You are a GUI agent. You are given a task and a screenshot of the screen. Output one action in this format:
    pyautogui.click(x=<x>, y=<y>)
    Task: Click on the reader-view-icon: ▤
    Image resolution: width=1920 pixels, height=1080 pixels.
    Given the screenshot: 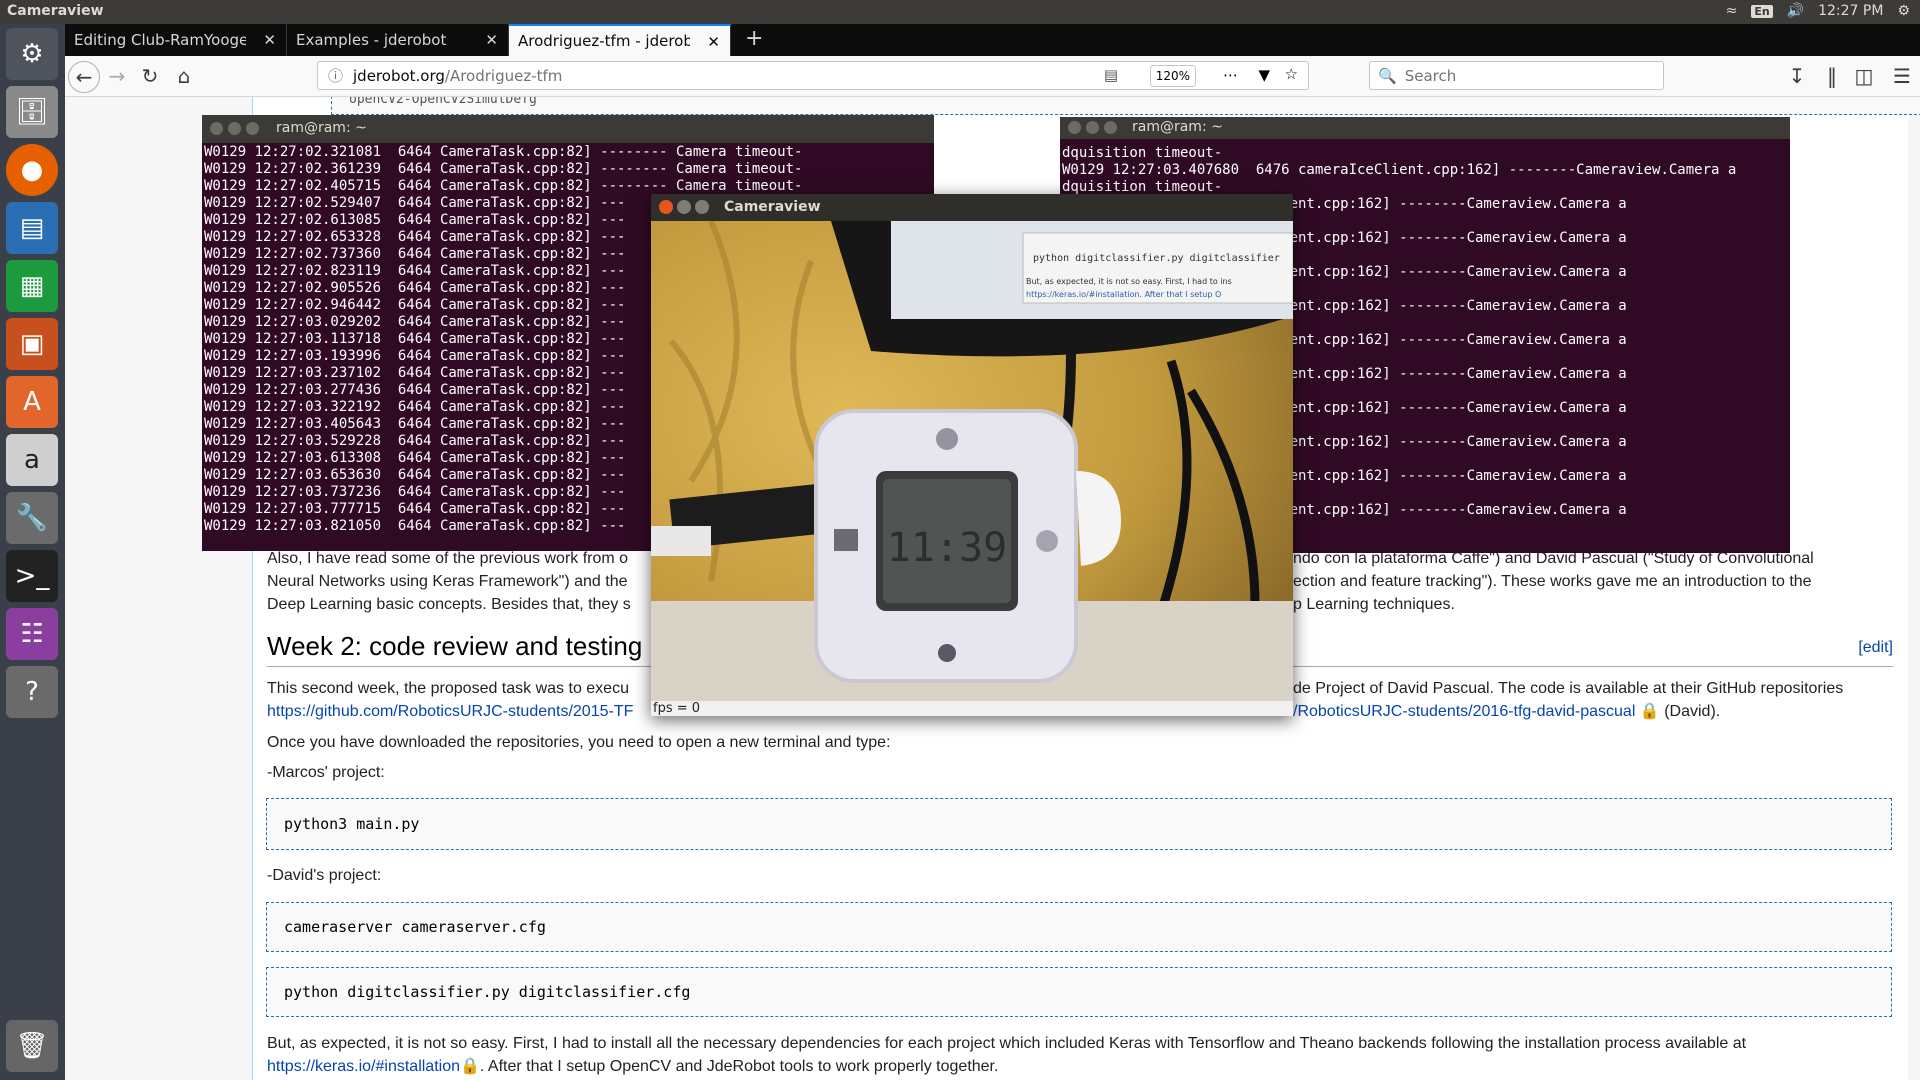 What is the action you would take?
    pyautogui.click(x=1111, y=75)
    